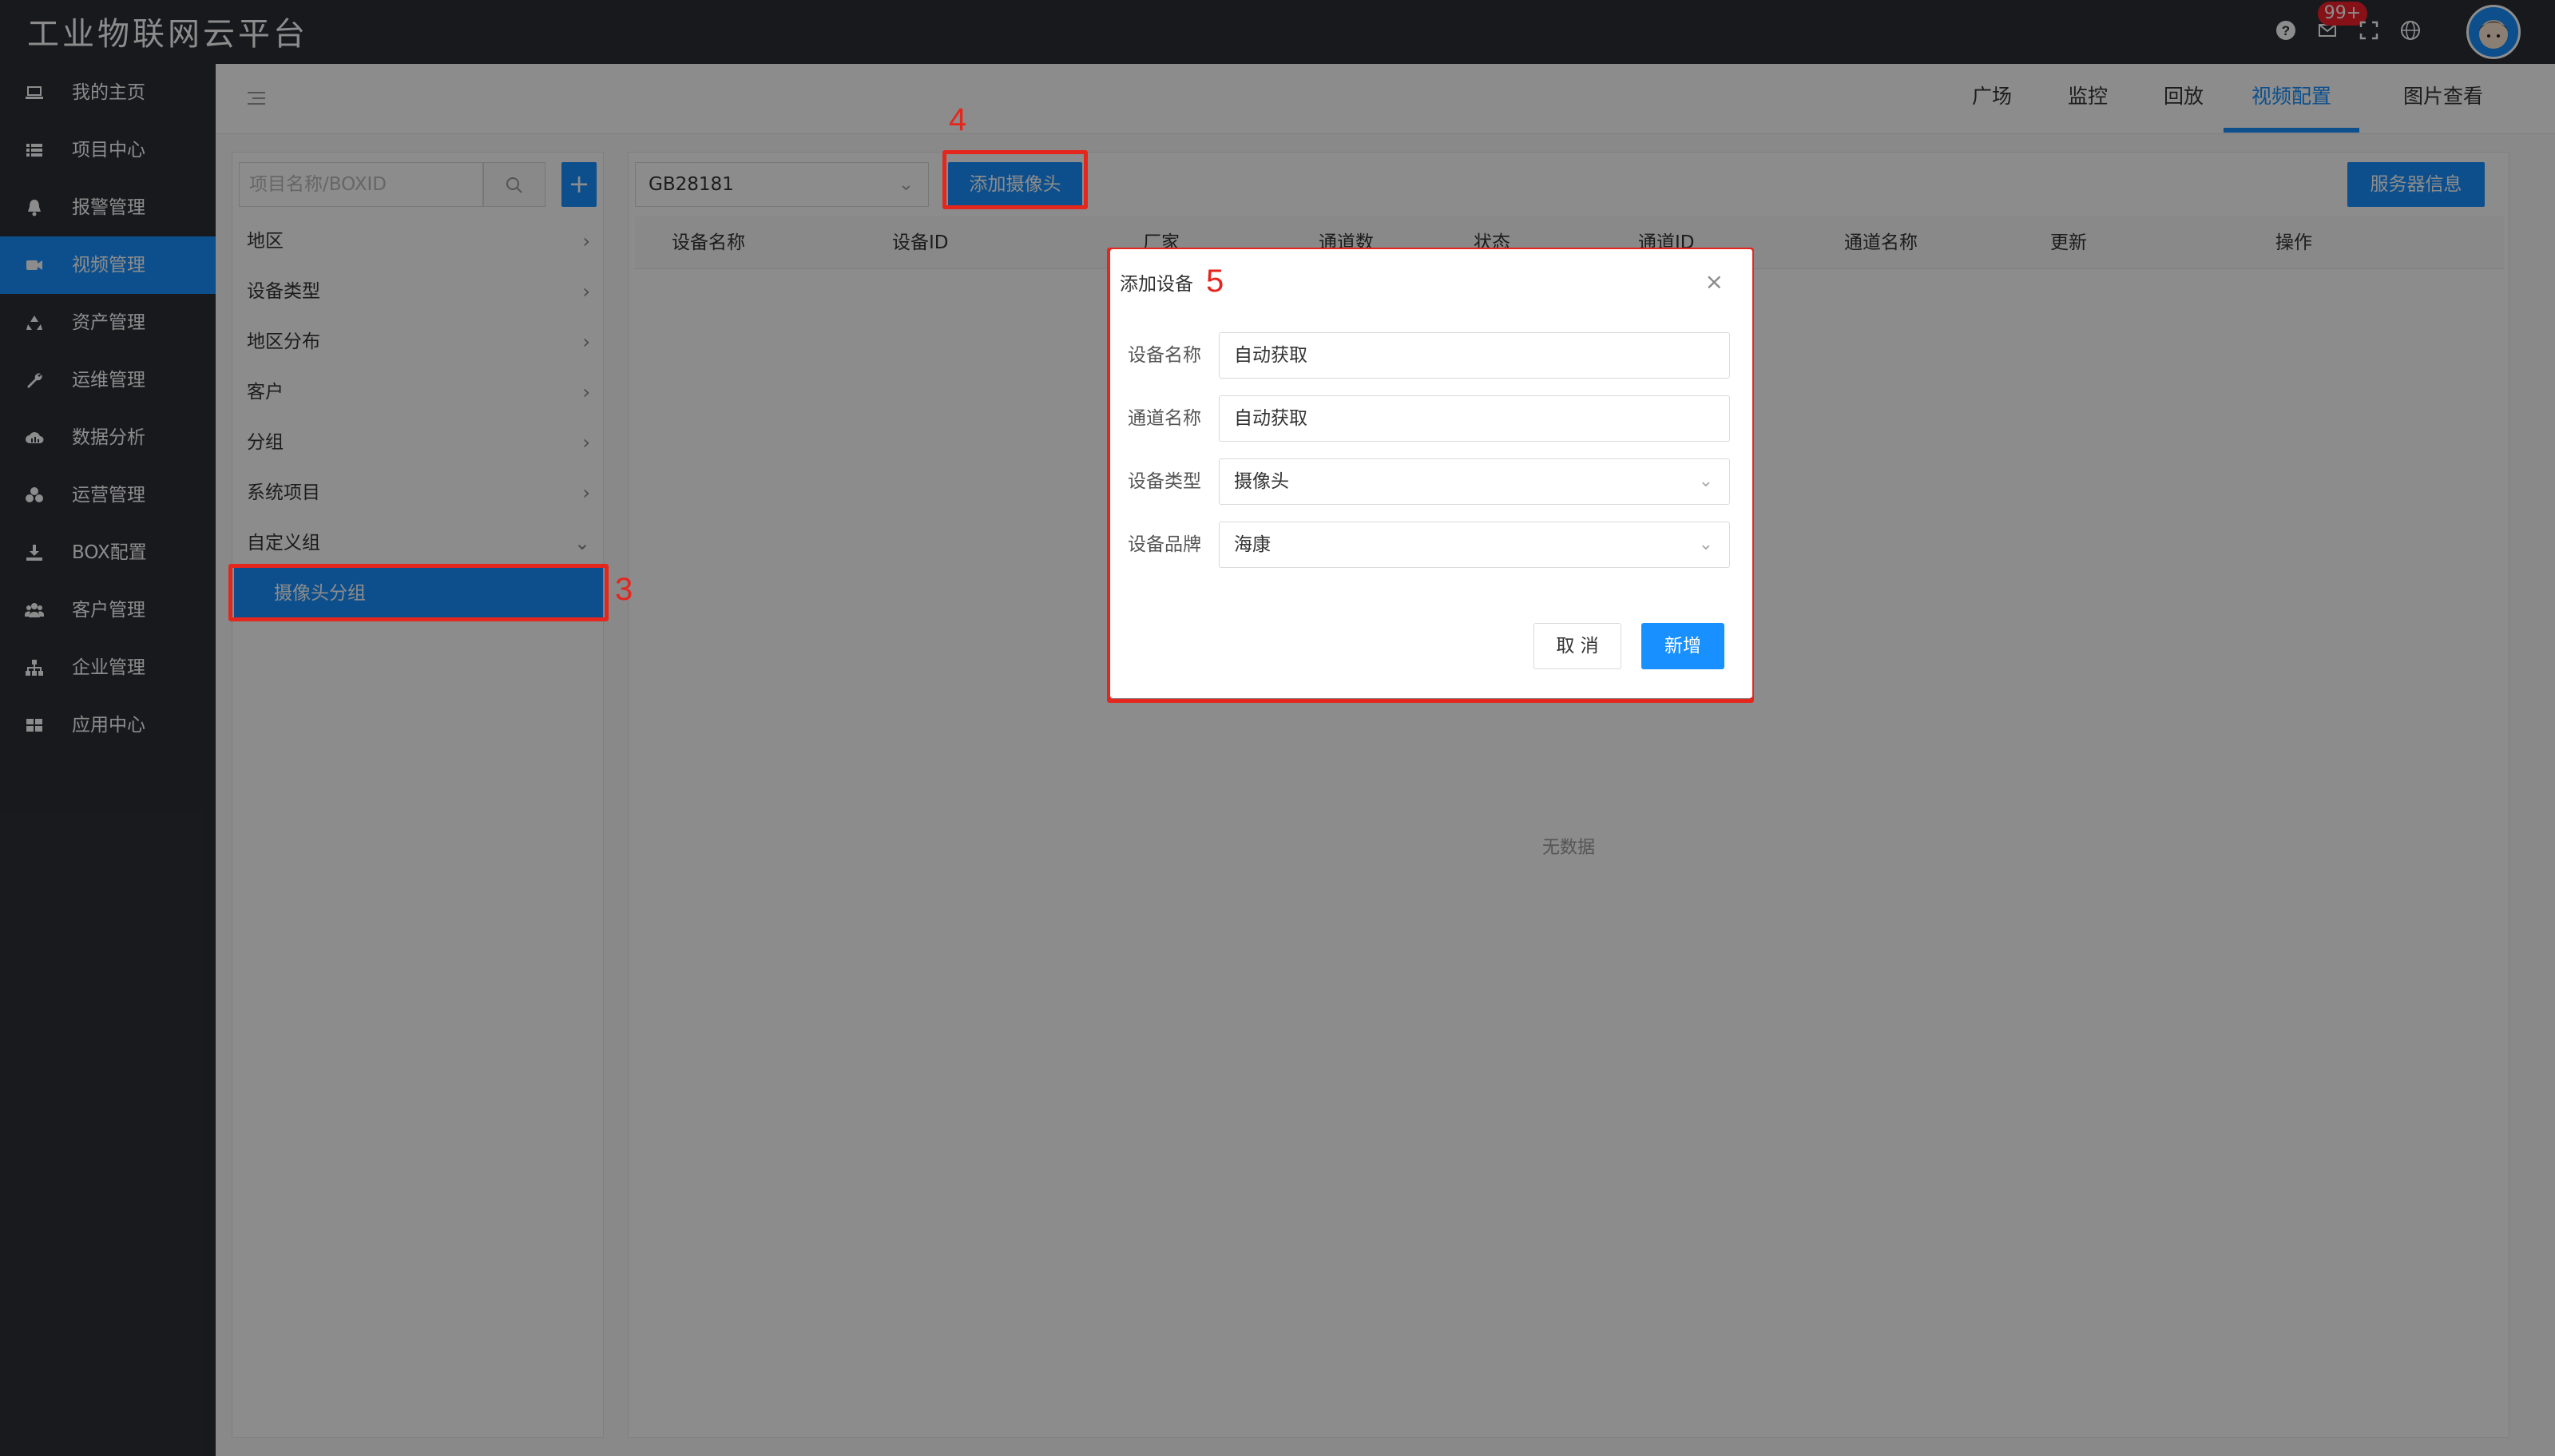 The image size is (2555, 1456). Describe the element at coordinates (1165, 481) in the screenshot. I see `device-type-label: 设备类型` at that location.